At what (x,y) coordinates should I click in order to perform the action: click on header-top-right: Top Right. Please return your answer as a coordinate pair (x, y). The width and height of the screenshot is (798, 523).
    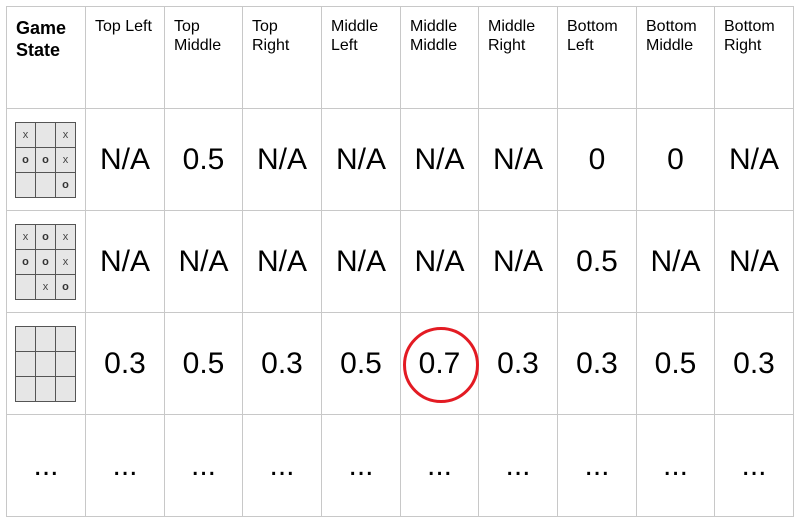
    Looking at the image, I should click on (282, 57).